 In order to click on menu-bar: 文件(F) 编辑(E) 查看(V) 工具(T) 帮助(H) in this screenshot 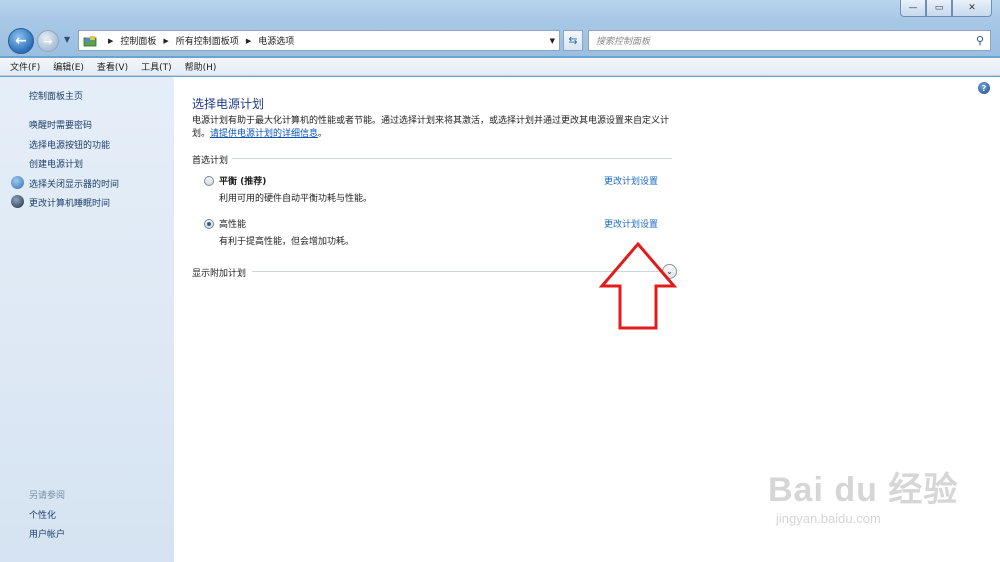, I will do `click(500, 67)`.